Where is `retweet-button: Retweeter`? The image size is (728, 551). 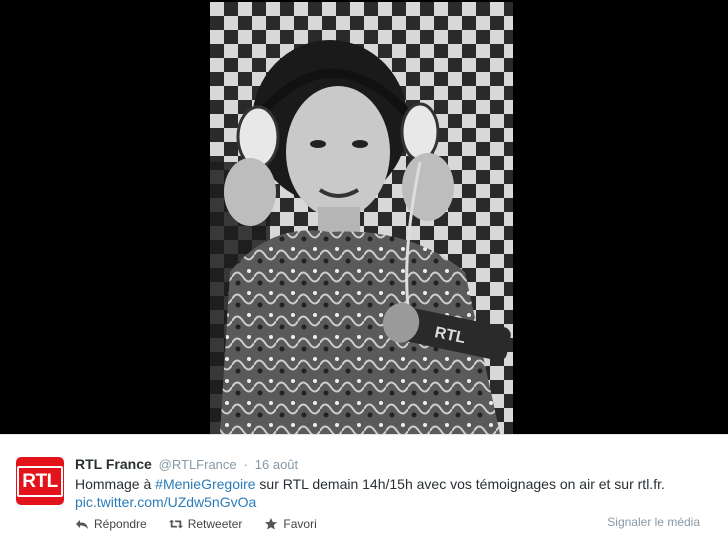 retweet-button: Retweeter is located at coordinates (205, 524).